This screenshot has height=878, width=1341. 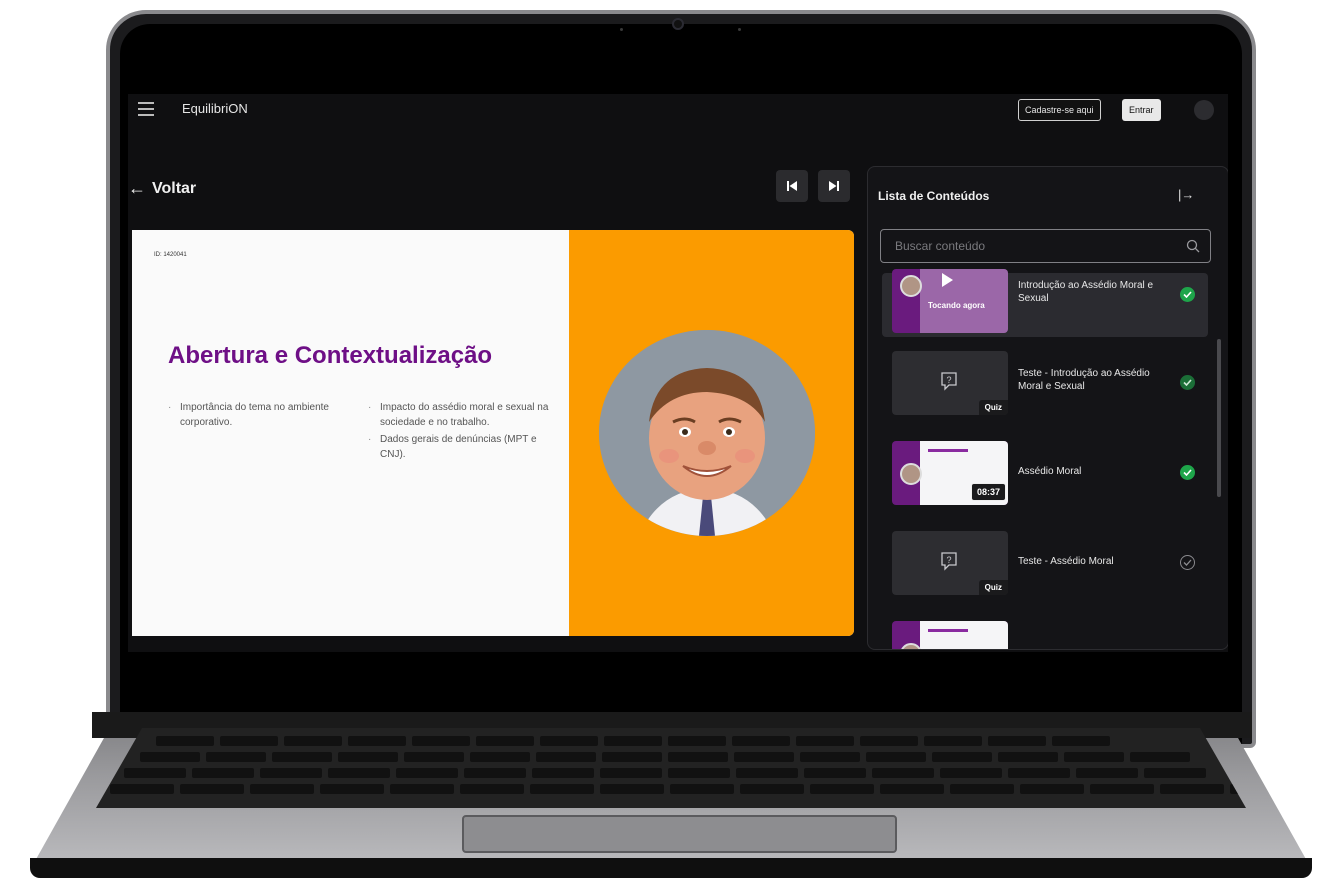 I want to click on brand-name: EquilibriON, so click(x=215, y=108).